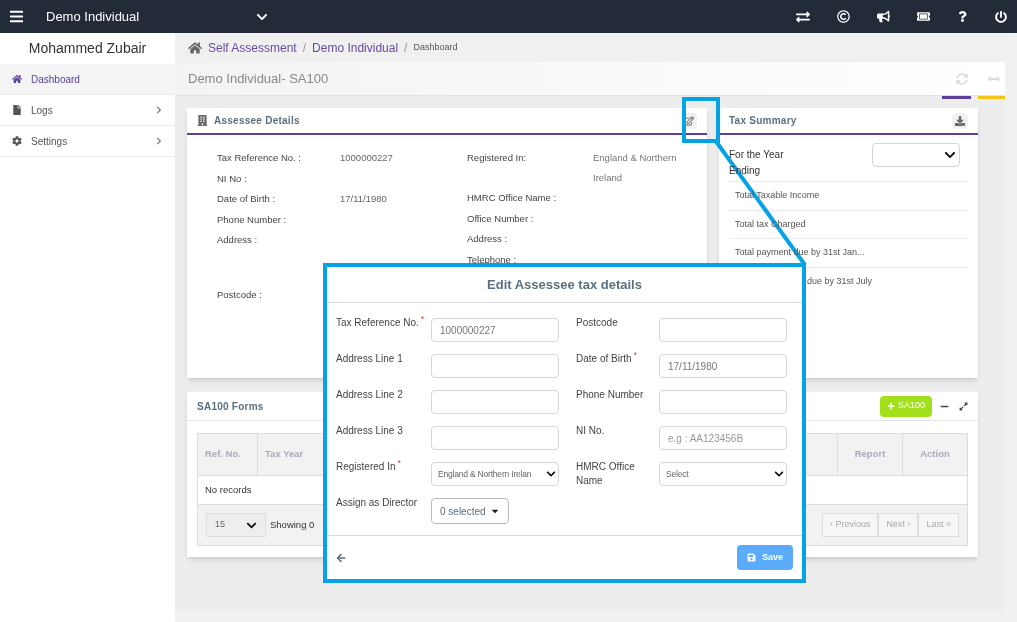  What do you see at coordinates (840, 281) in the screenshot?
I see `summary-row-label: due by 31st July` at bounding box center [840, 281].